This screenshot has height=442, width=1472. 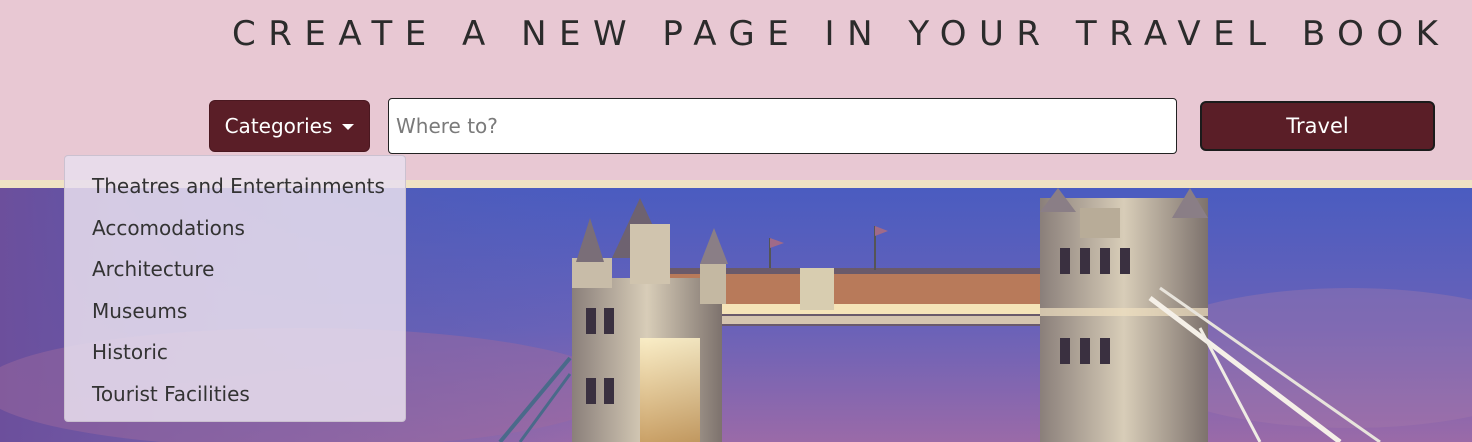 I want to click on dropdown-item-architecture: Architecture, so click(x=235, y=270).